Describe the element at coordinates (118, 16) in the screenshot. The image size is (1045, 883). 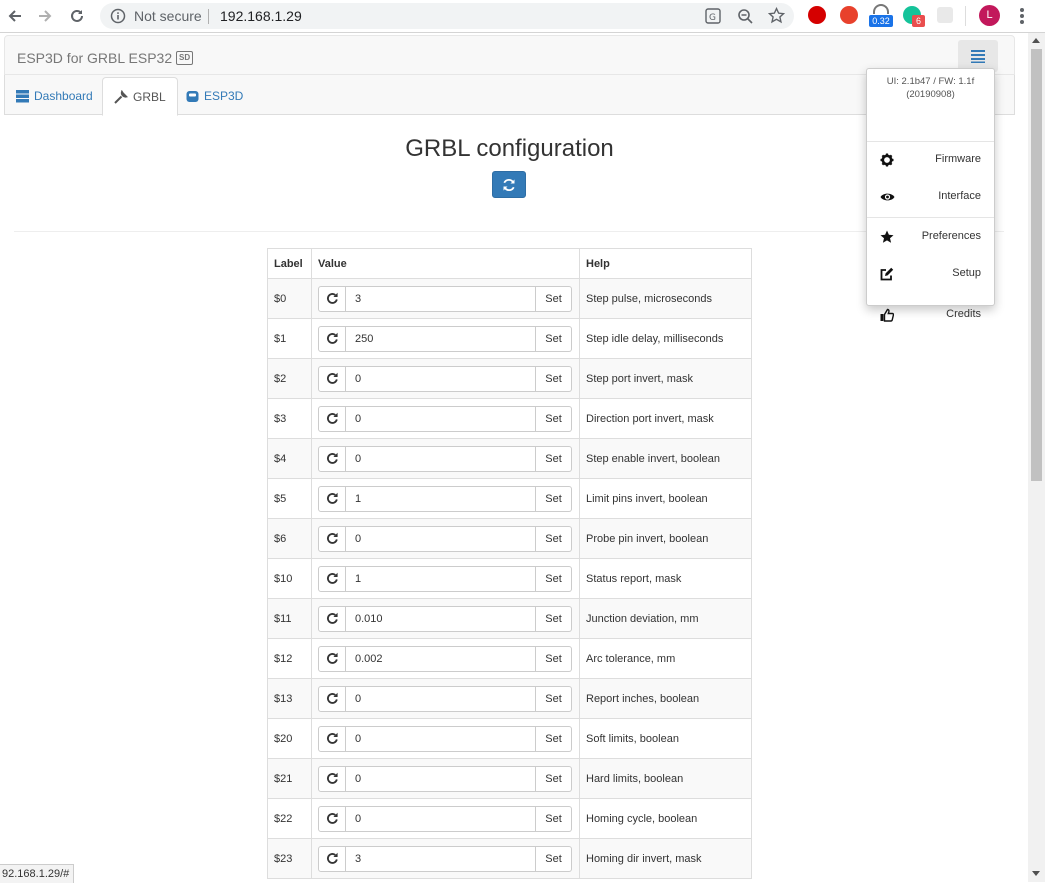
I see `info-icon` at that location.